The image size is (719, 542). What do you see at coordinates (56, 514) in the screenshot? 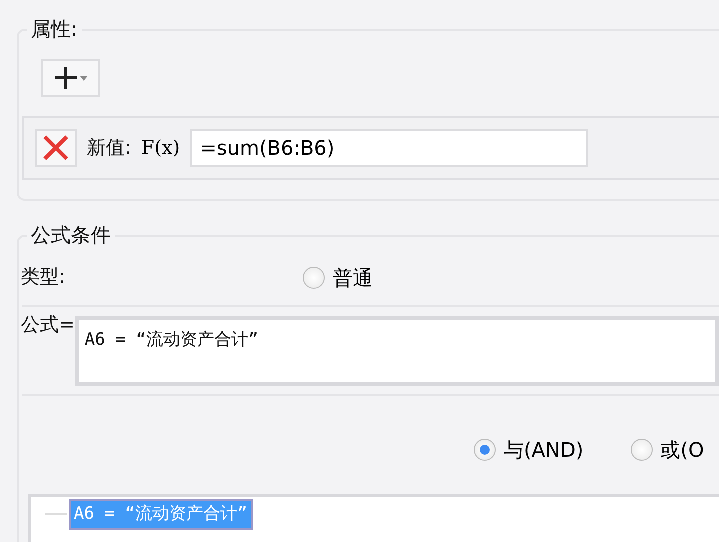
I see `tree-line` at bounding box center [56, 514].